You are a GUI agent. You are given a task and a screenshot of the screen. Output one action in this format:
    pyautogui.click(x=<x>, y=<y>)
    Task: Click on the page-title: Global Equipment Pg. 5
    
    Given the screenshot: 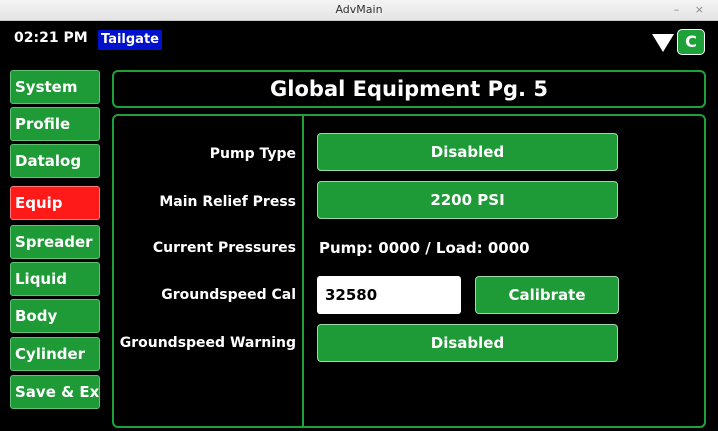 What is the action you would take?
    pyautogui.click(x=409, y=89)
    